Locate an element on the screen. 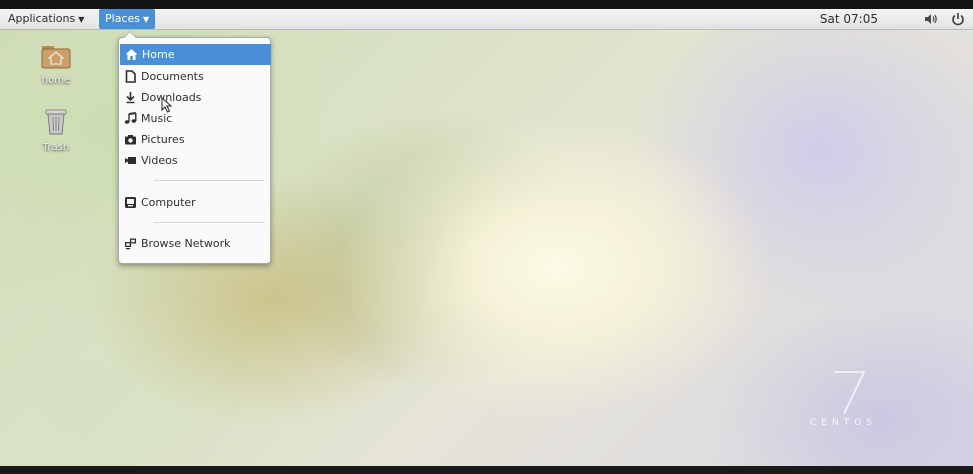 Image resolution: width=973 pixels, height=474 pixels. music-icon is located at coordinates (130, 118).